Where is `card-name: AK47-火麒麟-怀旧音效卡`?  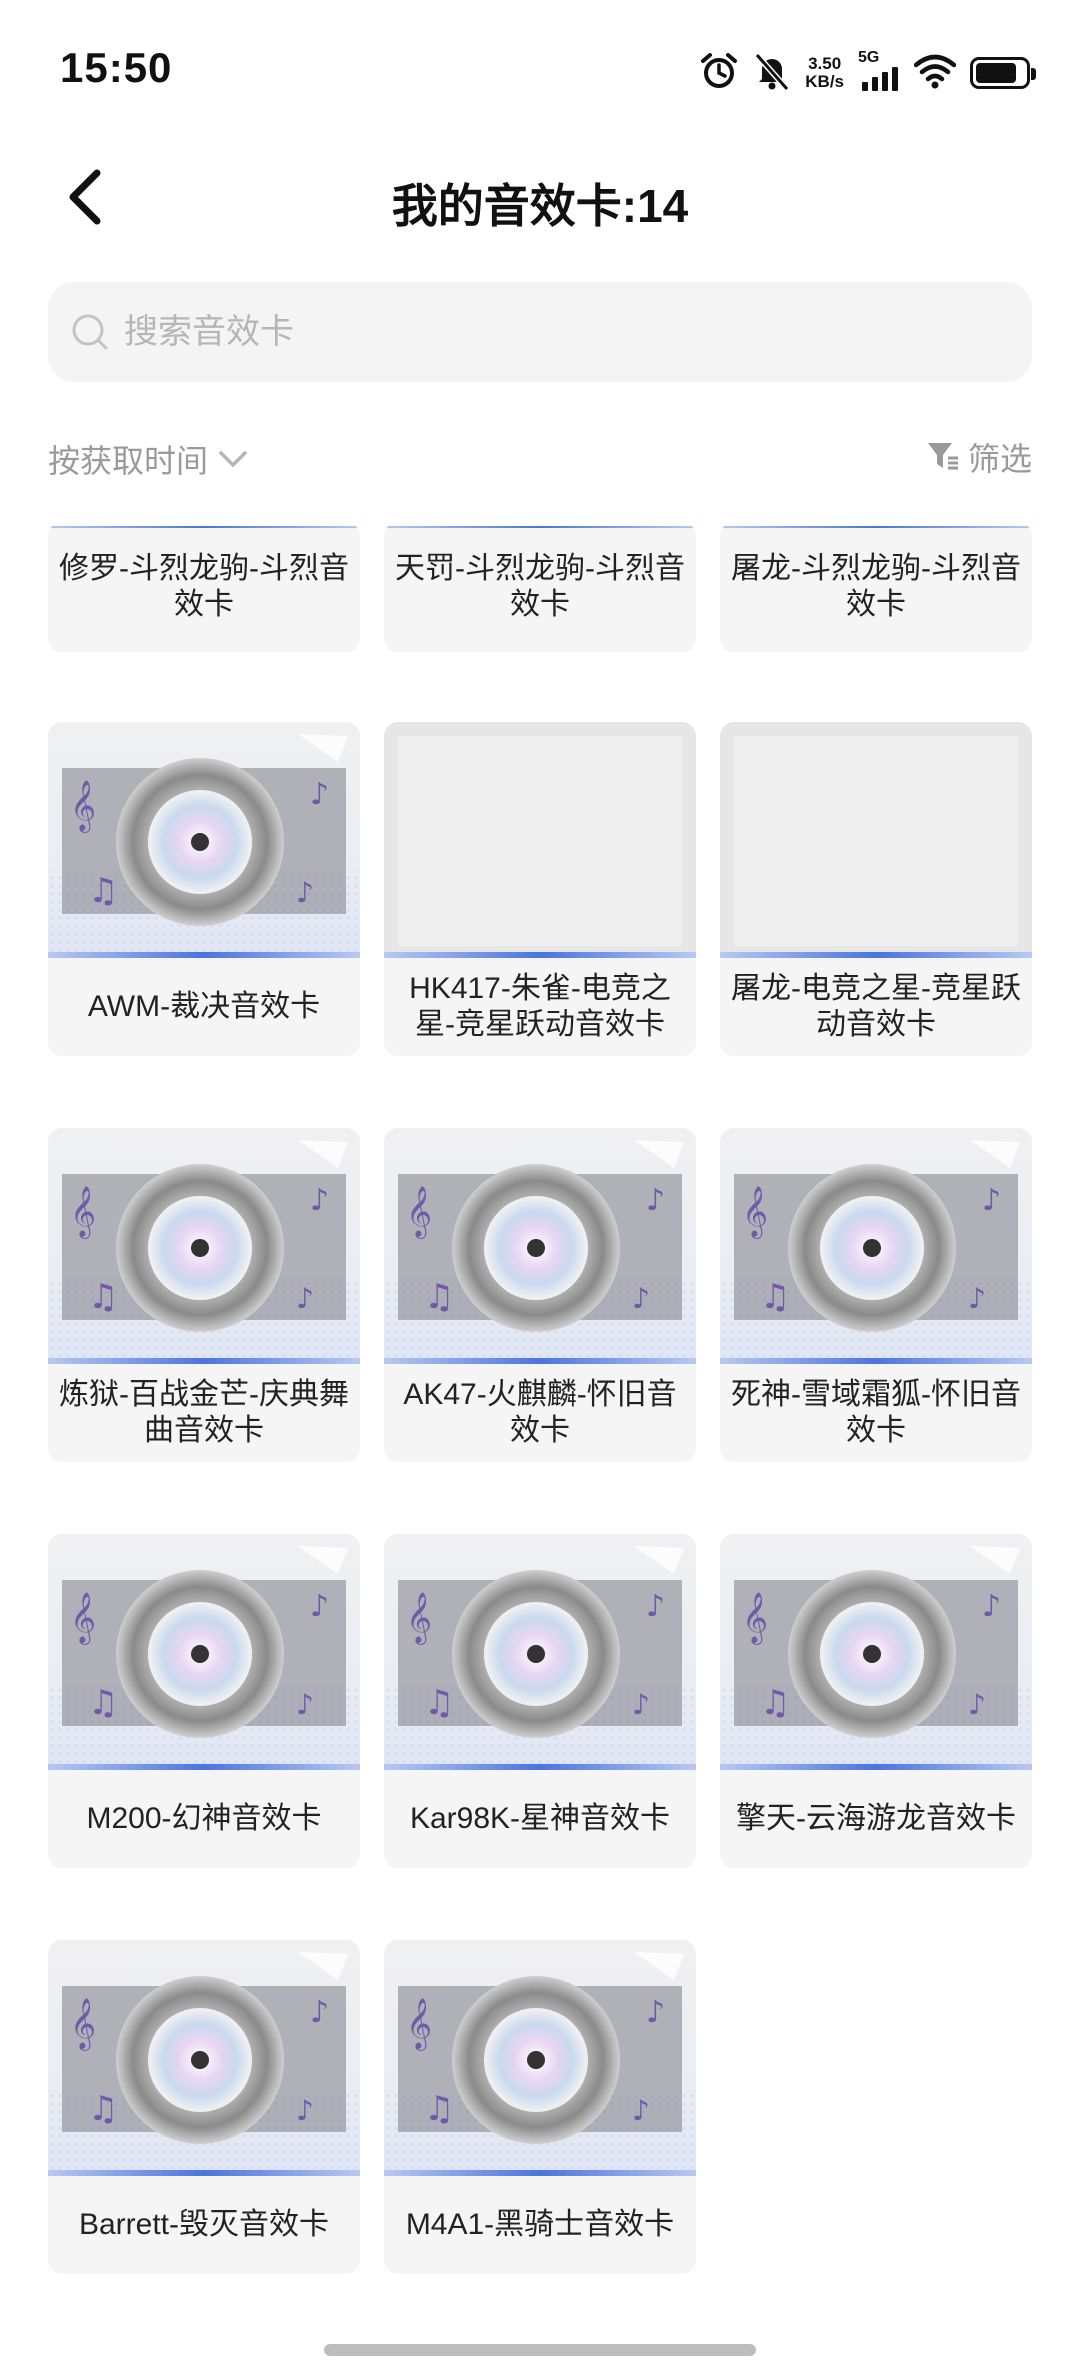 card-name: AK47-火麒麟-怀旧音效卡 is located at coordinates (540, 1412).